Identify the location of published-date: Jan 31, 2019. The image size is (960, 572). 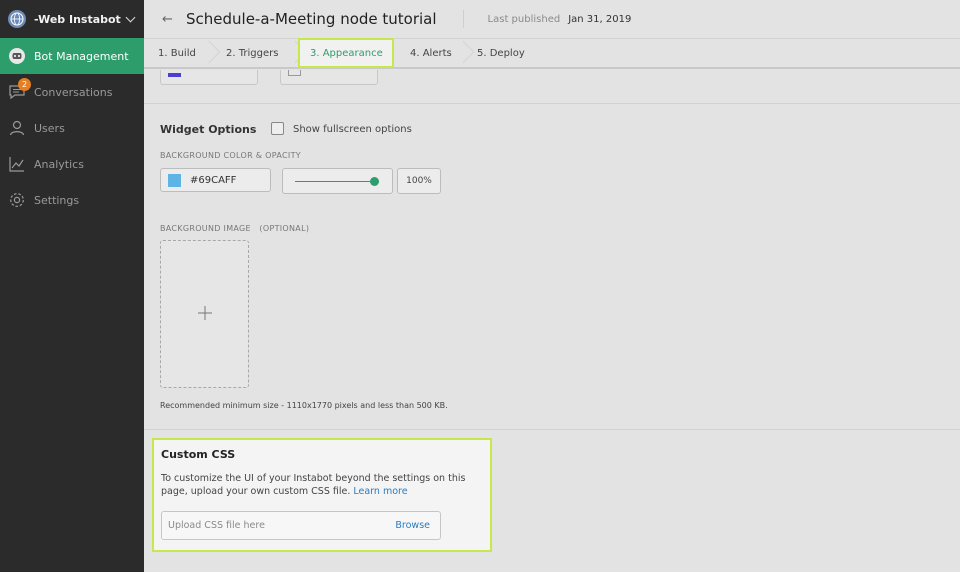
(600, 19).